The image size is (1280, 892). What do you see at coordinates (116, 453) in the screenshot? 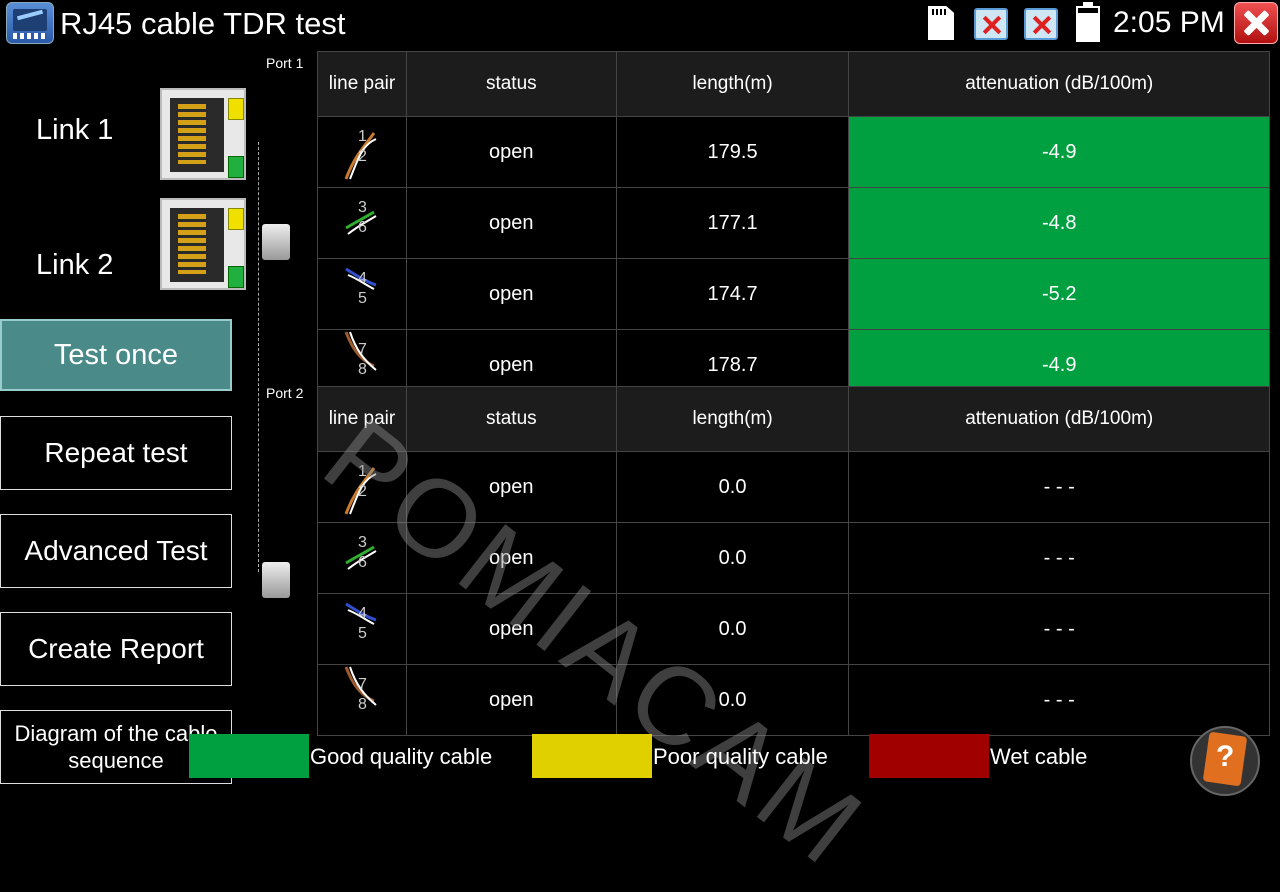
I see `repeat-test-button: Repeat test` at bounding box center [116, 453].